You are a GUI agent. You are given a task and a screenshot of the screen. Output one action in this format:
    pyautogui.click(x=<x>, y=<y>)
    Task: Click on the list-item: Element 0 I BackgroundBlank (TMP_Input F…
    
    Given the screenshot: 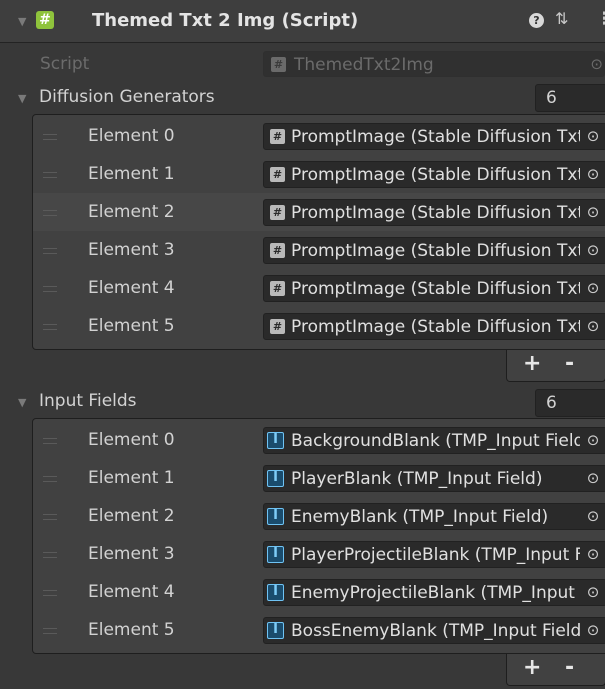 What is the action you would take?
    pyautogui.click(x=319, y=440)
    